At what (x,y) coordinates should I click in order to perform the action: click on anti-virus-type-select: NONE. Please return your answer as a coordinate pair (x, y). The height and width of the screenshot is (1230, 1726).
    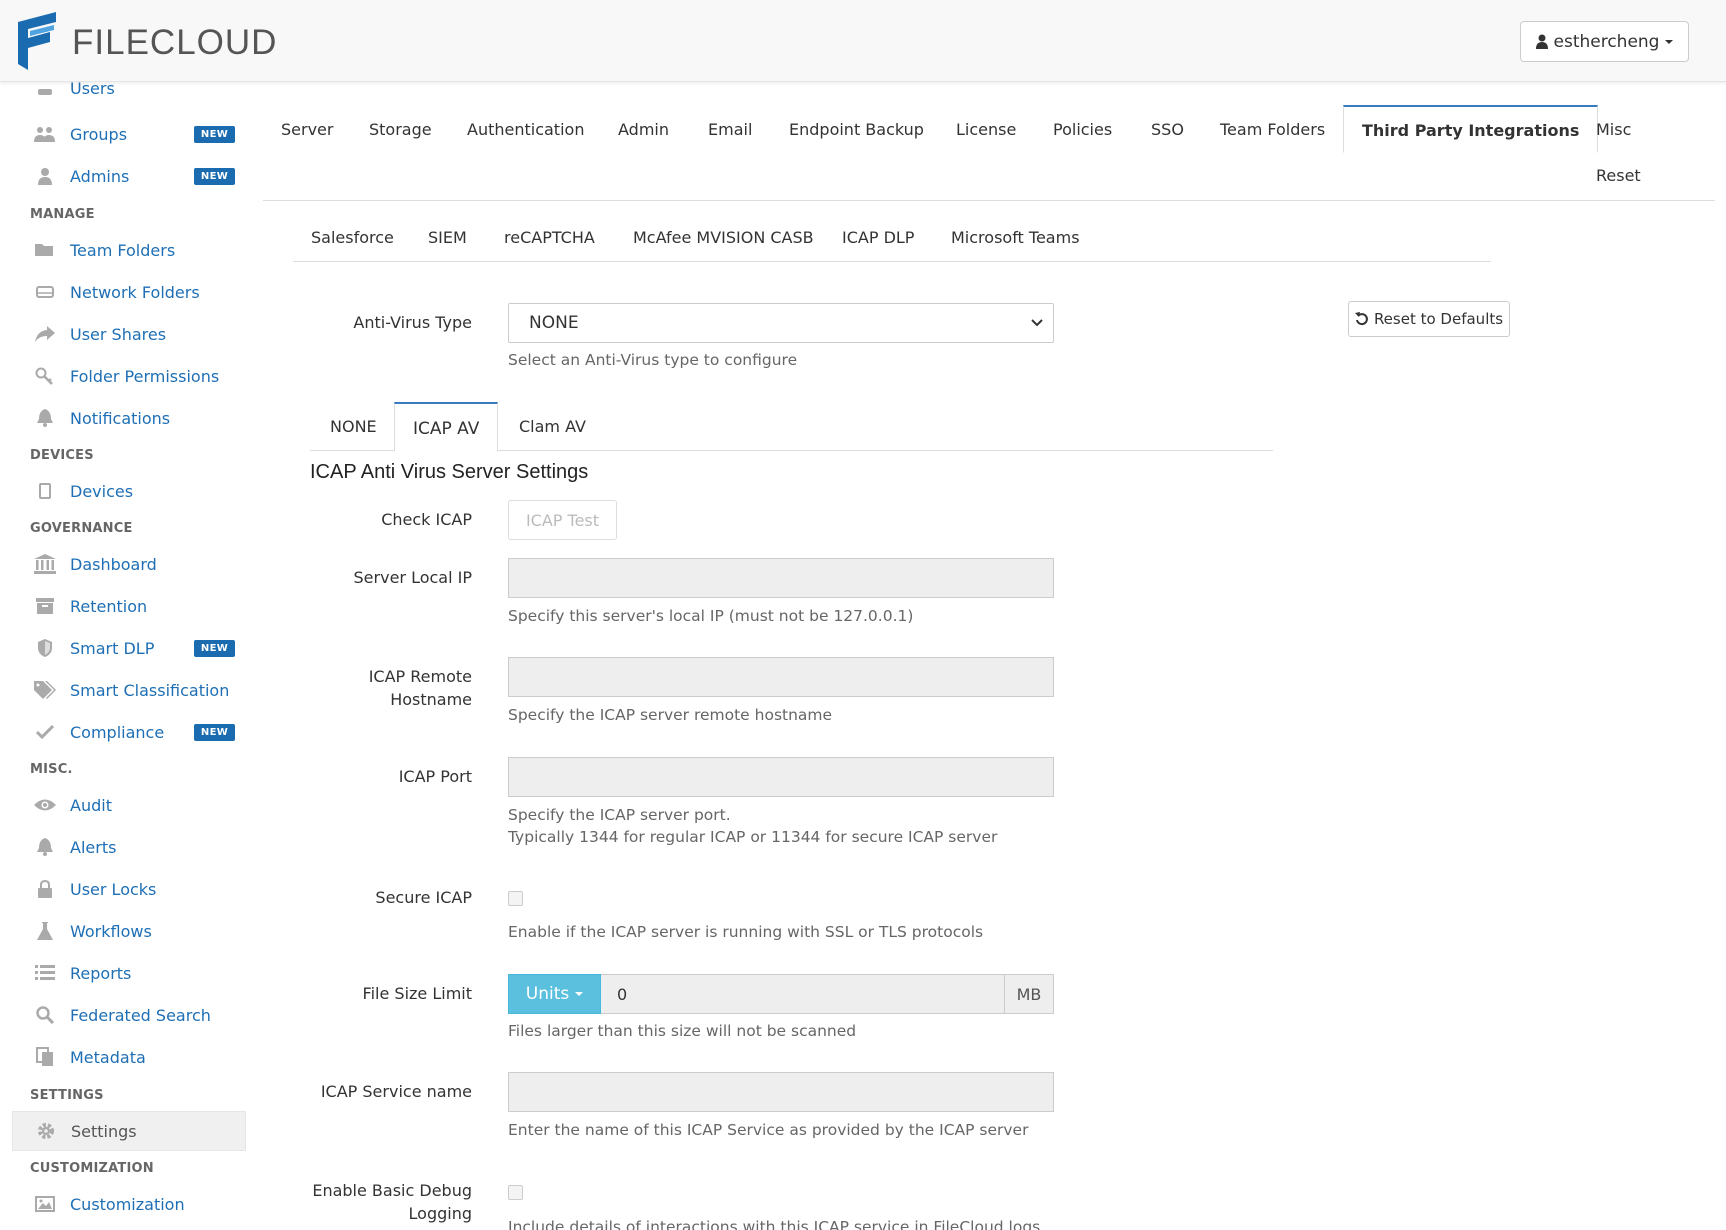
    Looking at the image, I should click on (781, 323).